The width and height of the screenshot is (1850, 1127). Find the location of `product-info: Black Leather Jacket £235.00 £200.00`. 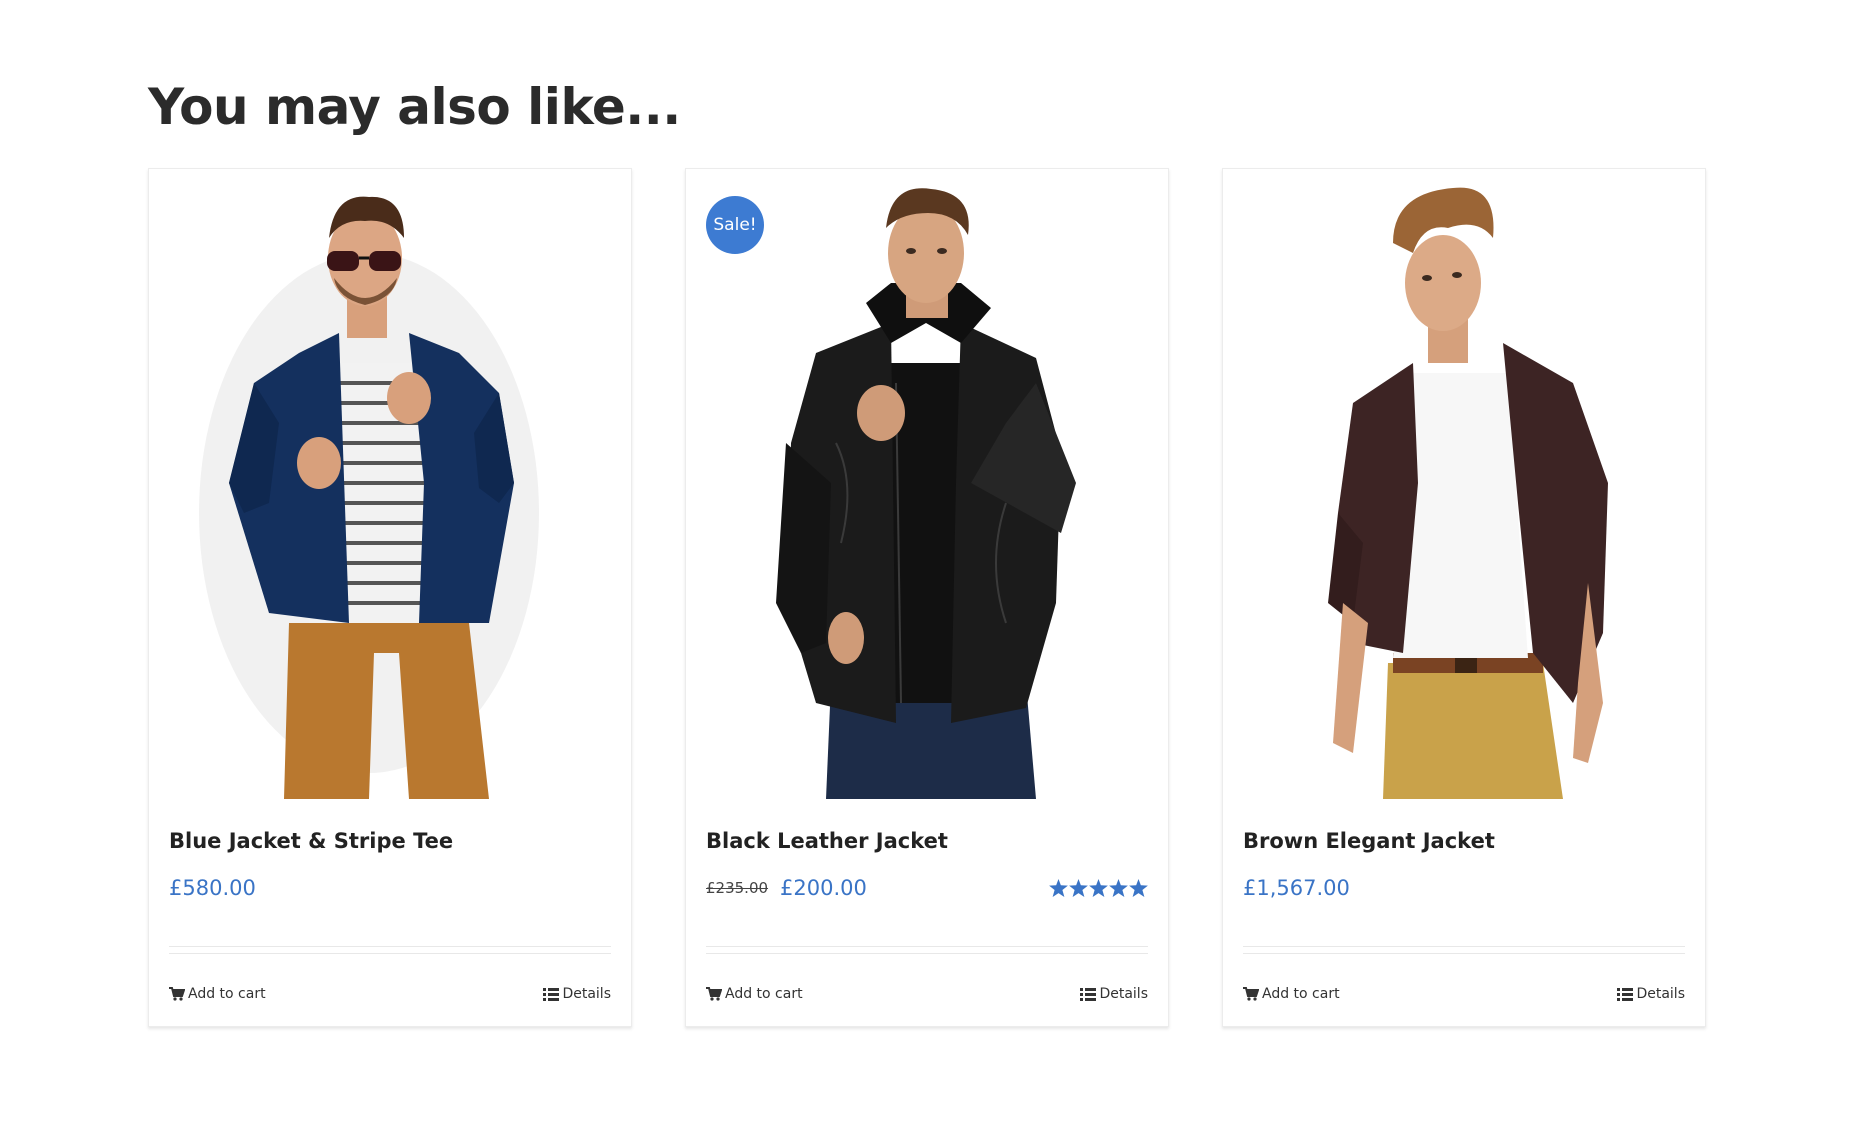

product-info: Black Leather Jacket £235.00 £200.00 is located at coordinates (927, 864).